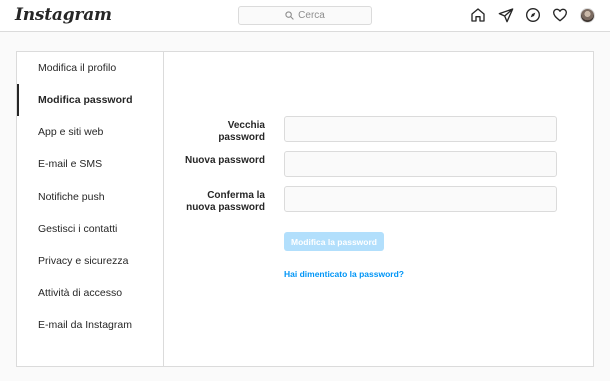 The width and height of the screenshot is (610, 381). Describe the element at coordinates (63, 15) in the screenshot. I see `instagram-logo: Instagram` at that location.